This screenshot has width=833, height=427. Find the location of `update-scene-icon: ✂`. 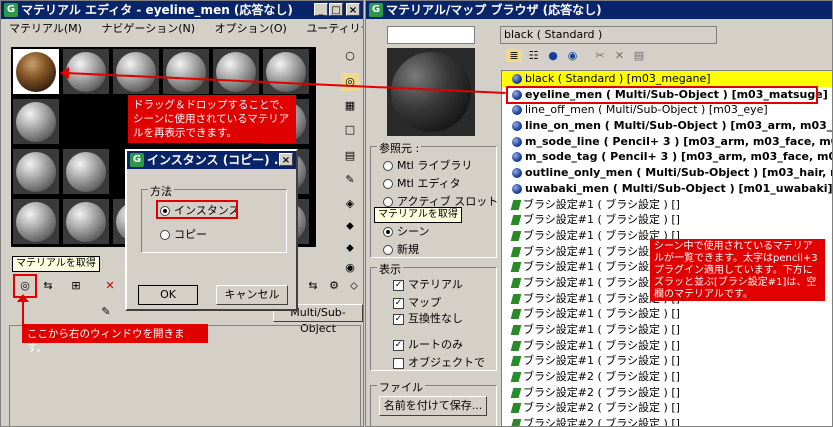

update-scene-icon: ✂ is located at coordinates (600, 55).